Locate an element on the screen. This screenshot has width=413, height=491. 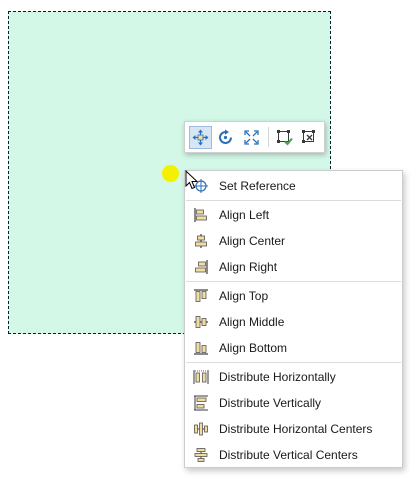
distribute-horizontally-item: Distribute Horizontally is located at coordinates (293, 377).